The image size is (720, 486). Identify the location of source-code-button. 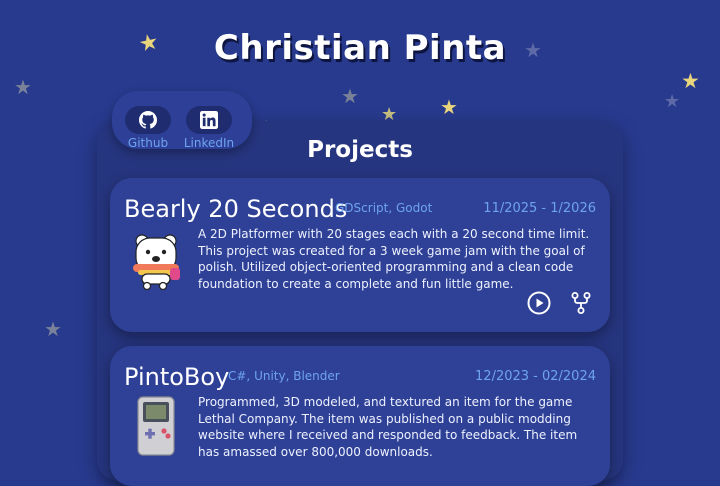
(581, 303).